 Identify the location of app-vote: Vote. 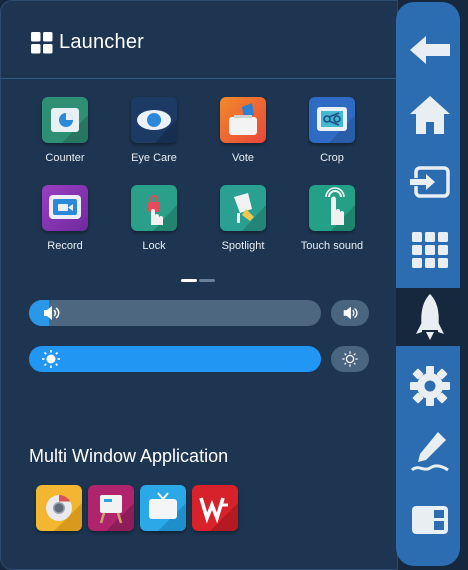
(243, 130).